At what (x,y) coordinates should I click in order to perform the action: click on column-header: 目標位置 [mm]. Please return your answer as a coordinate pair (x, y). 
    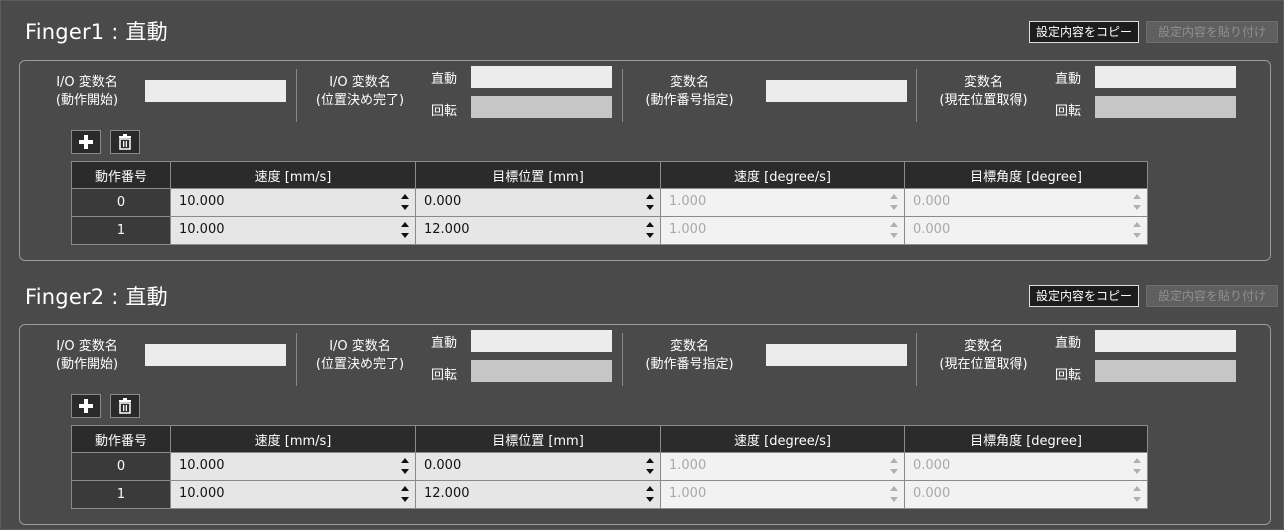
    Looking at the image, I should click on (538, 175).